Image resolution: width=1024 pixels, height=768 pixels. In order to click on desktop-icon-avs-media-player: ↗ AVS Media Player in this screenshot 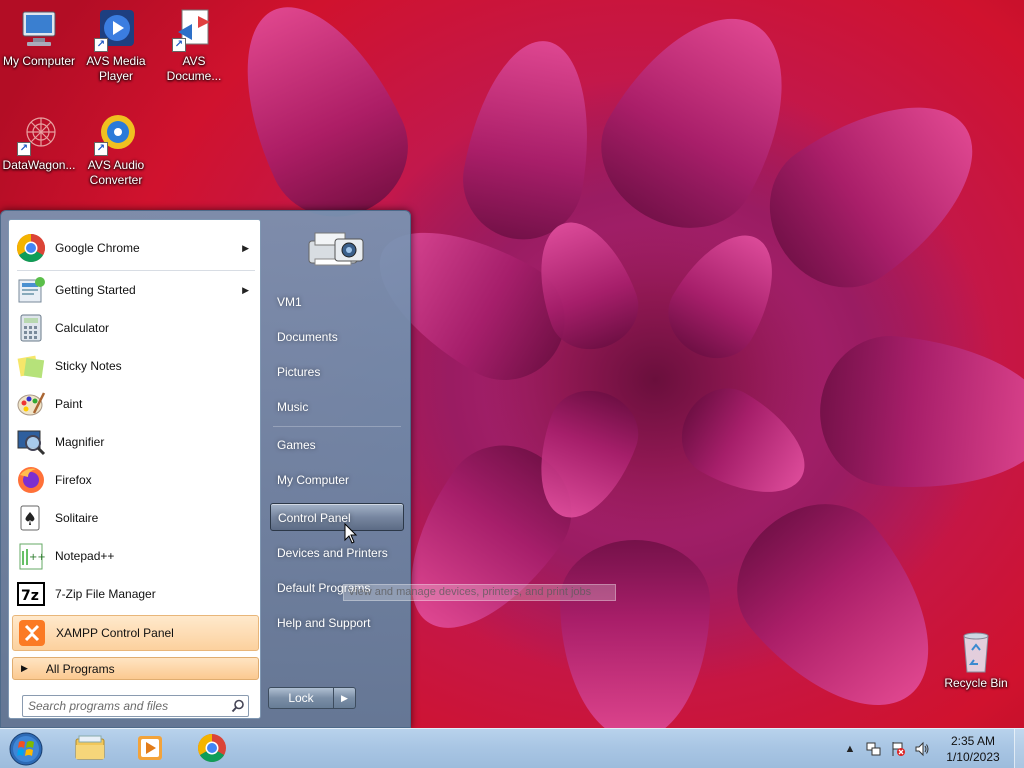, I will do `click(116, 46)`.